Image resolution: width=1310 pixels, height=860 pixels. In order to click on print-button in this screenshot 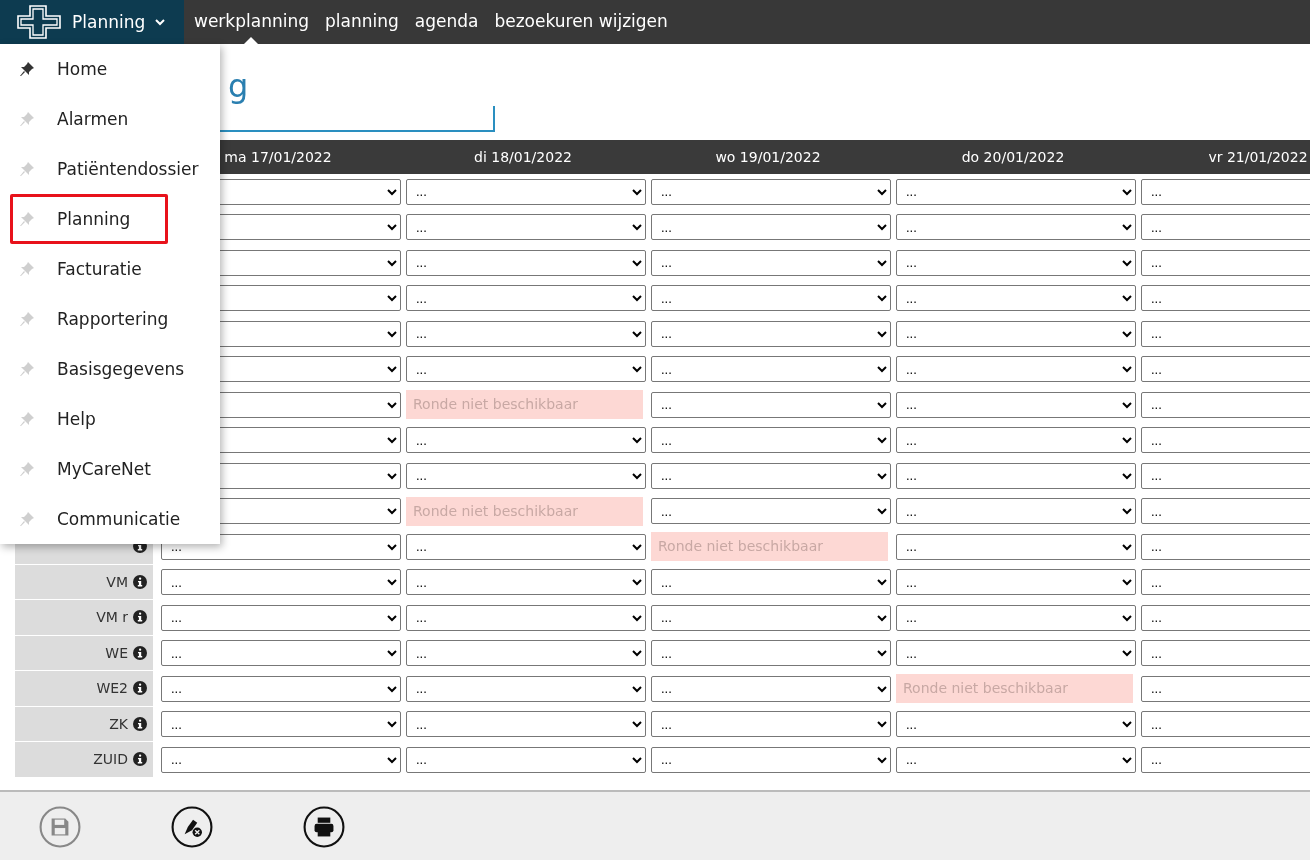, I will do `click(324, 827)`.